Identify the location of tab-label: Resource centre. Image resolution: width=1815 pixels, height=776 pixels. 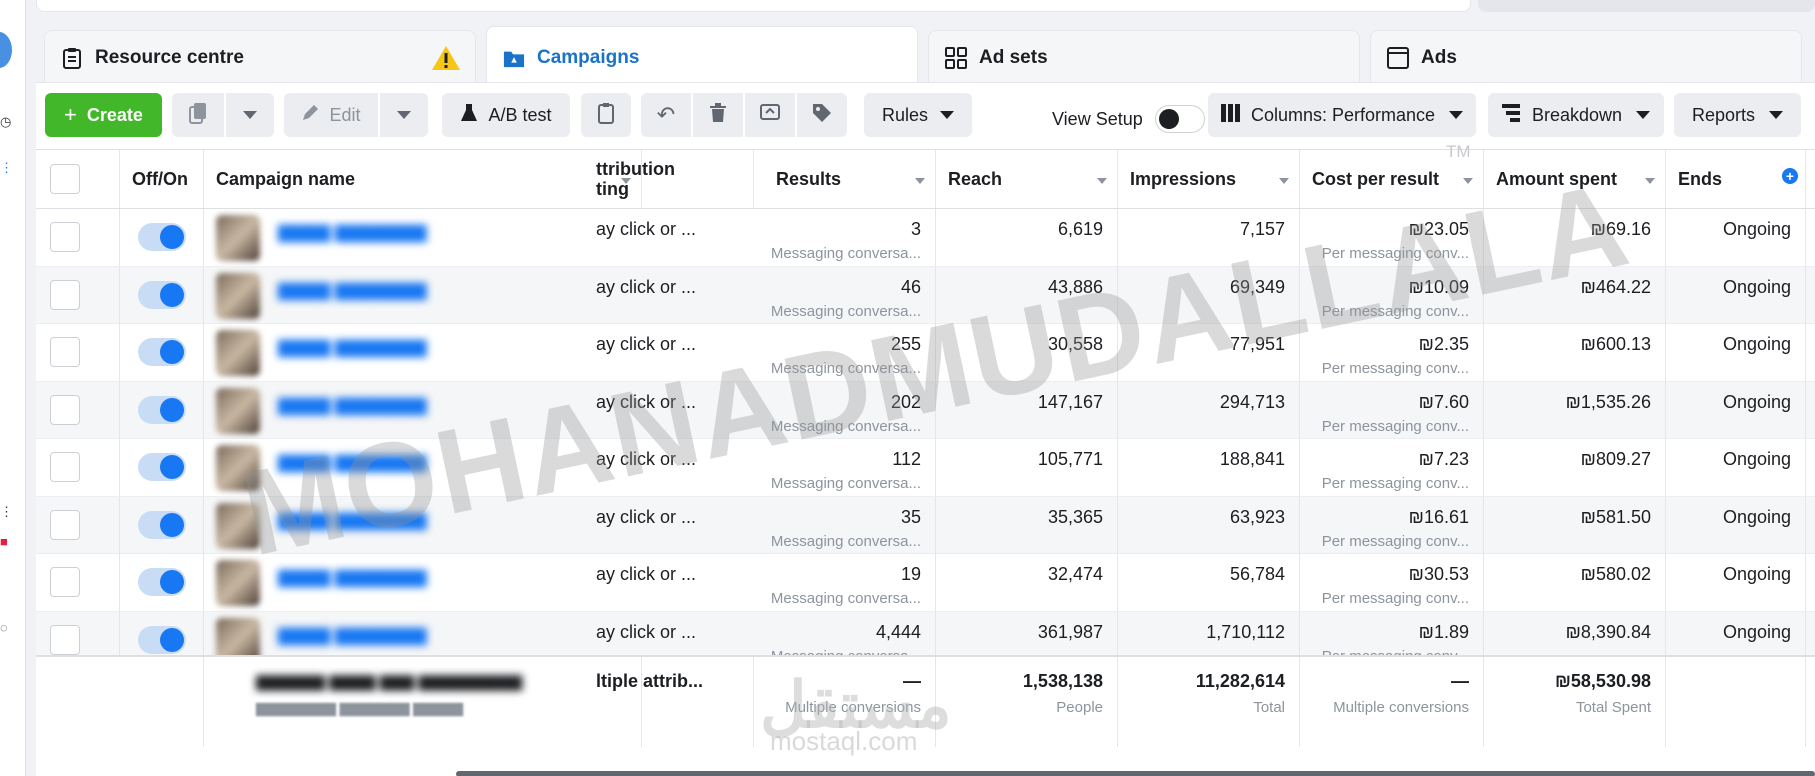
(169, 57).